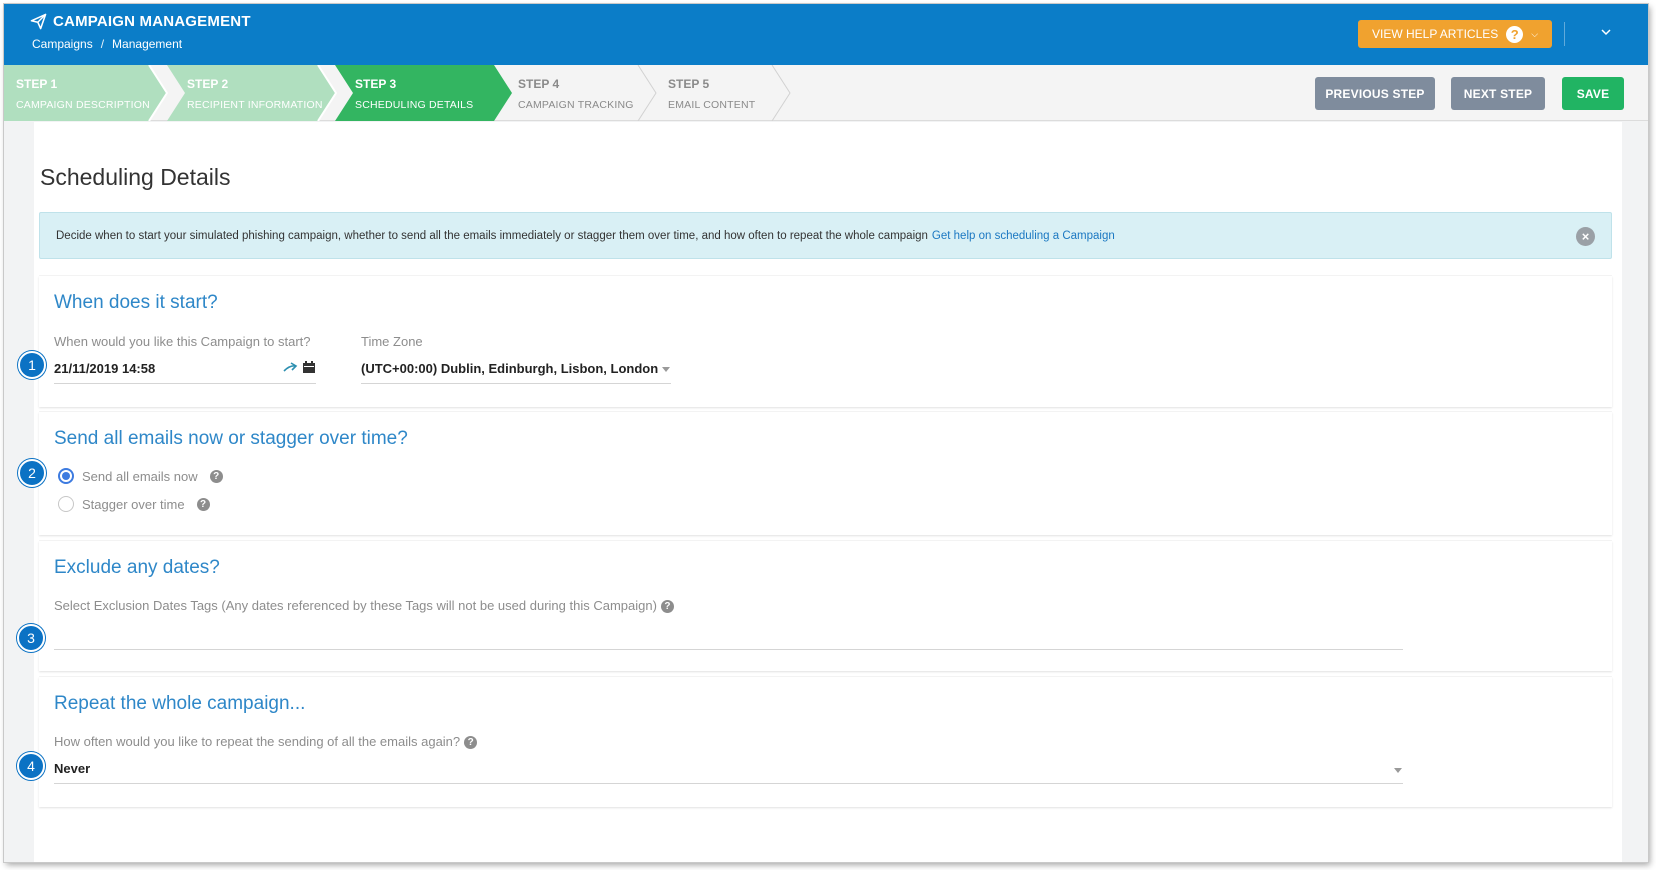  Describe the element at coordinates (1498, 93) in the screenshot. I see `next-step-button: NEXT STEP` at that location.